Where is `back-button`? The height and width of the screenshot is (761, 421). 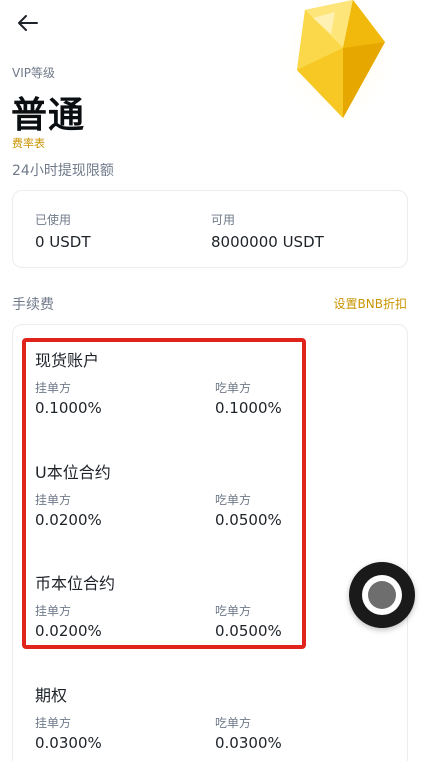 back-button is located at coordinates (28, 23).